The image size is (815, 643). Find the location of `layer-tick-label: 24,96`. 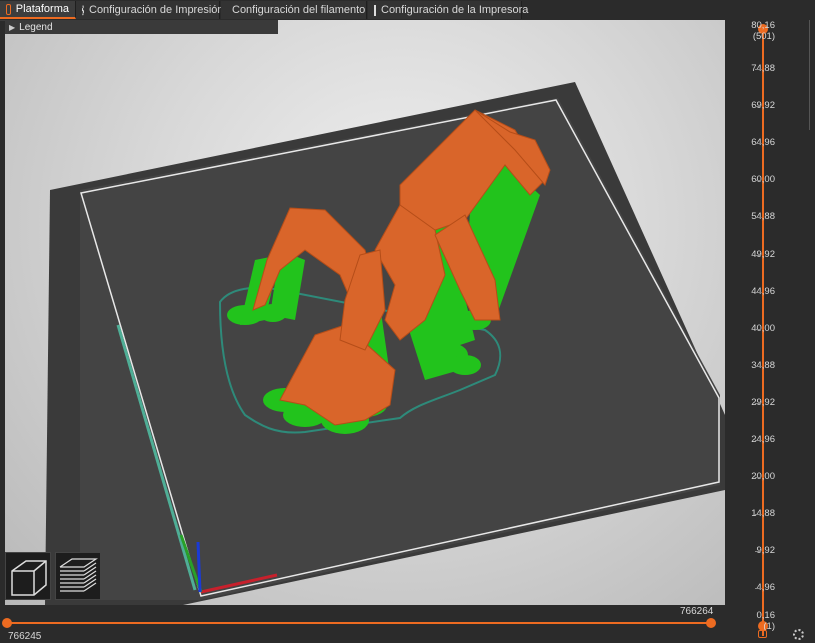

layer-tick-label: 24,96 is located at coordinates (763, 439).